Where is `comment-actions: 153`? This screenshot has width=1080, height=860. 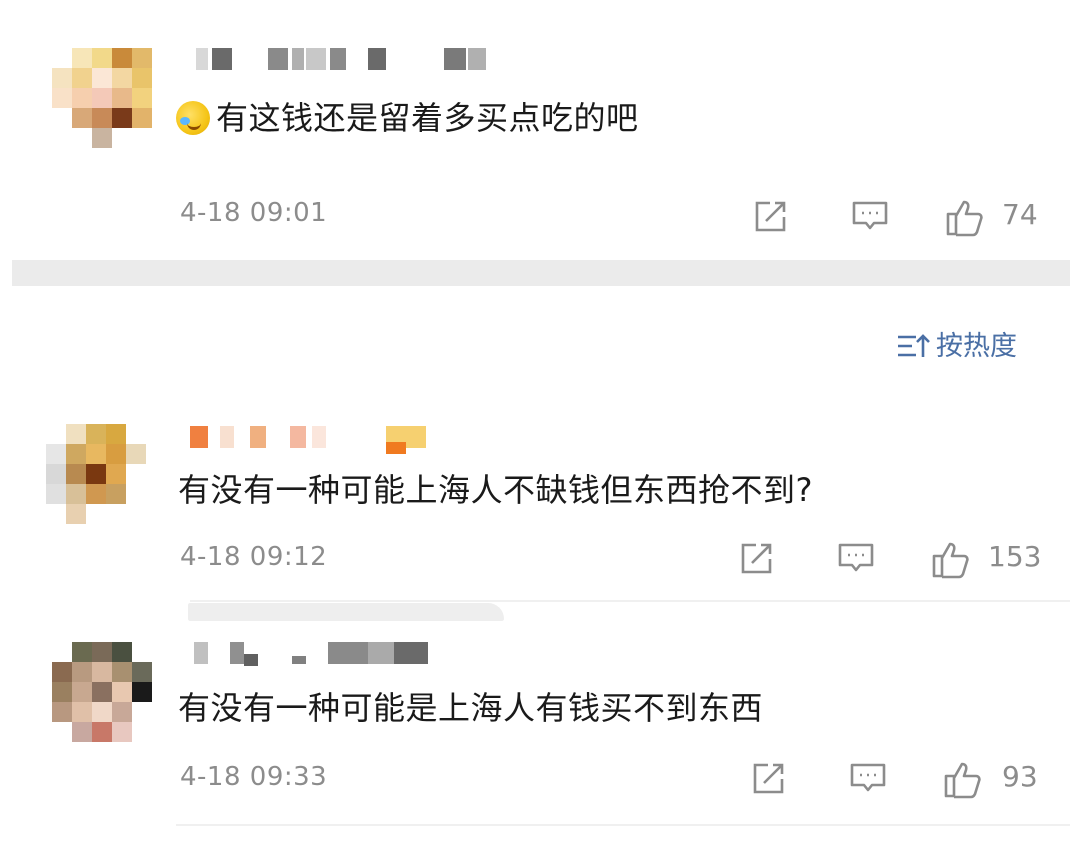
comment-actions: 153 is located at coordinates (896, 559).